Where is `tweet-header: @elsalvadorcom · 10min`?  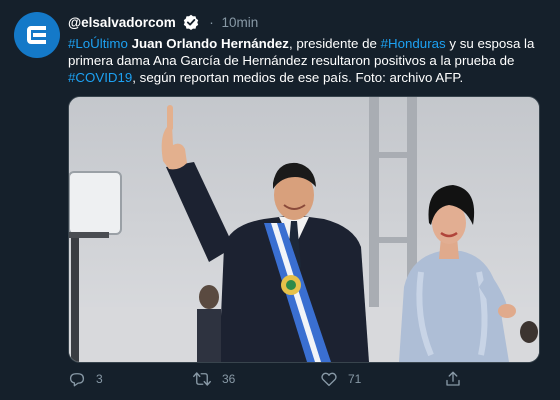 tweet-header: @elsalvadorcom · 10min is located at coordinates (163, 22).